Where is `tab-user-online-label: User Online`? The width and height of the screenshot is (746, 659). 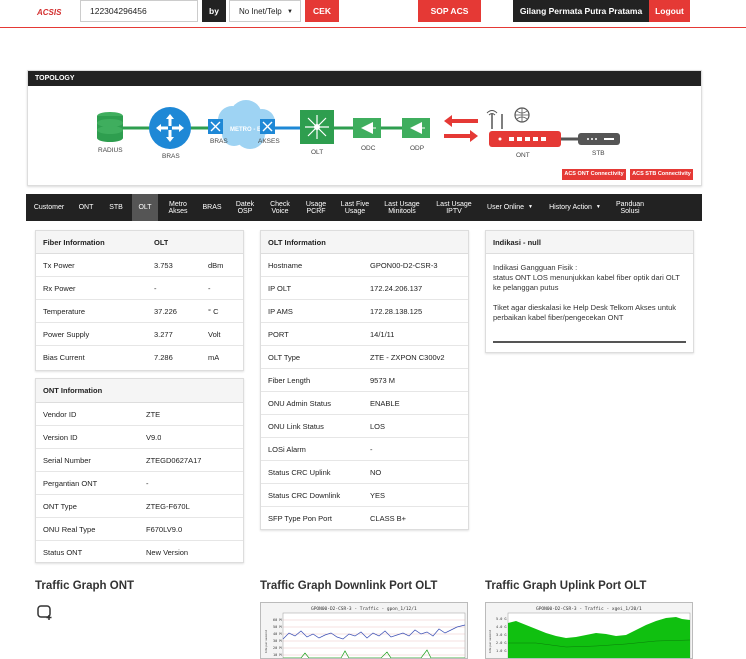
tab-user-online-label: User Online is located at coordinates (505, 207).